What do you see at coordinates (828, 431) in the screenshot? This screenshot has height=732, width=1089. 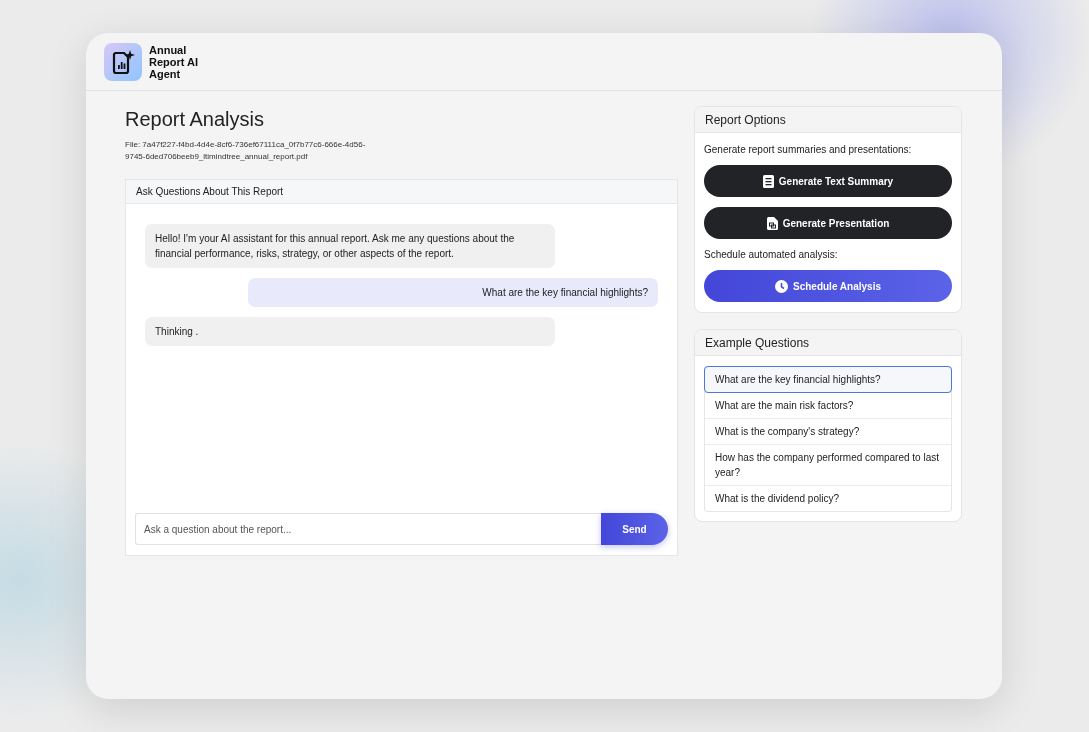 I see `example-question: What is the company's strategy?` at bounding box center [828, 431].